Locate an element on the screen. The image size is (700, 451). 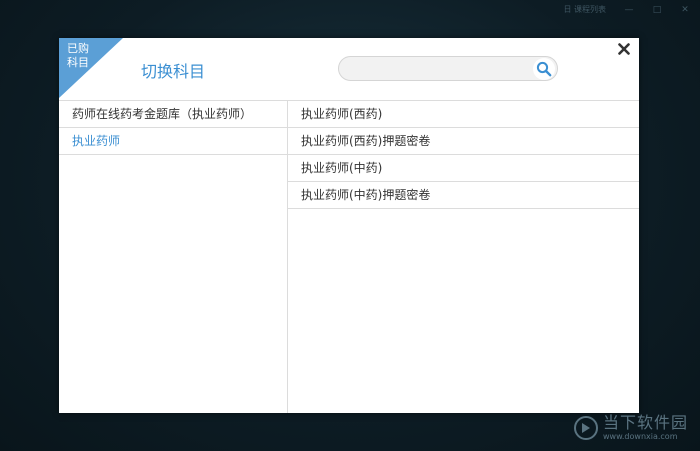
maximize-icon: □ is located at coordinates (657, 10).